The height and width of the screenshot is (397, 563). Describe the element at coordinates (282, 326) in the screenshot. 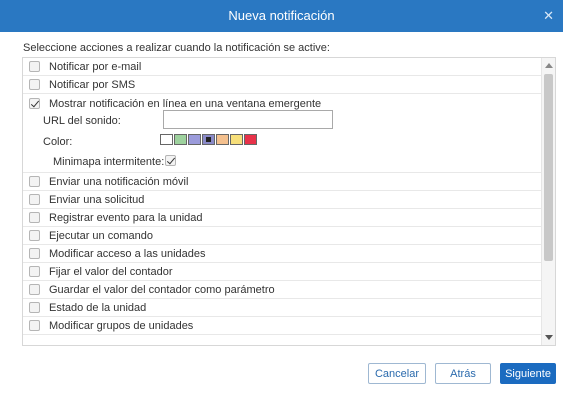

I see `action-row-unit-groups: Modificar grupos de unidades` at that location.